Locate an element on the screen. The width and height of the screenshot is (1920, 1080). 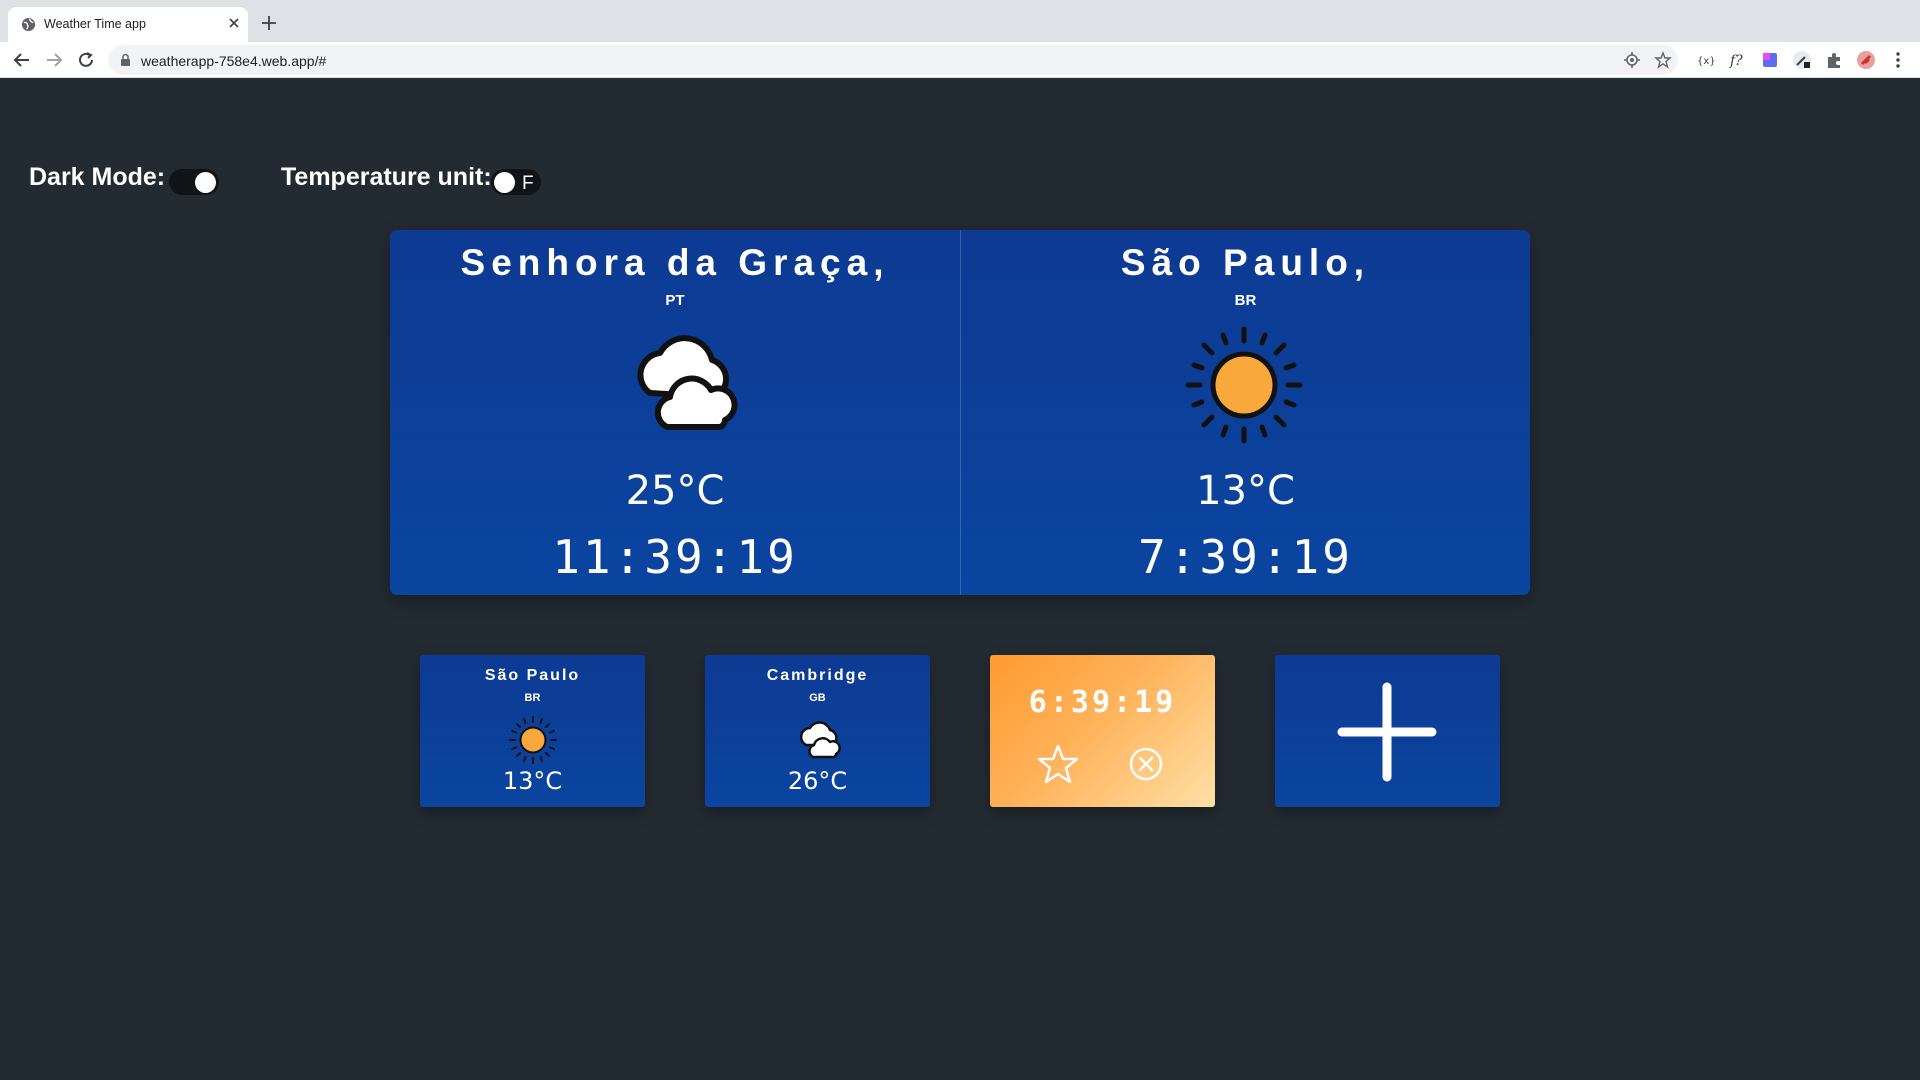
city-panel: São Paulo, BR 13°C 7:39:19 is located at coordinates (1245, 412).